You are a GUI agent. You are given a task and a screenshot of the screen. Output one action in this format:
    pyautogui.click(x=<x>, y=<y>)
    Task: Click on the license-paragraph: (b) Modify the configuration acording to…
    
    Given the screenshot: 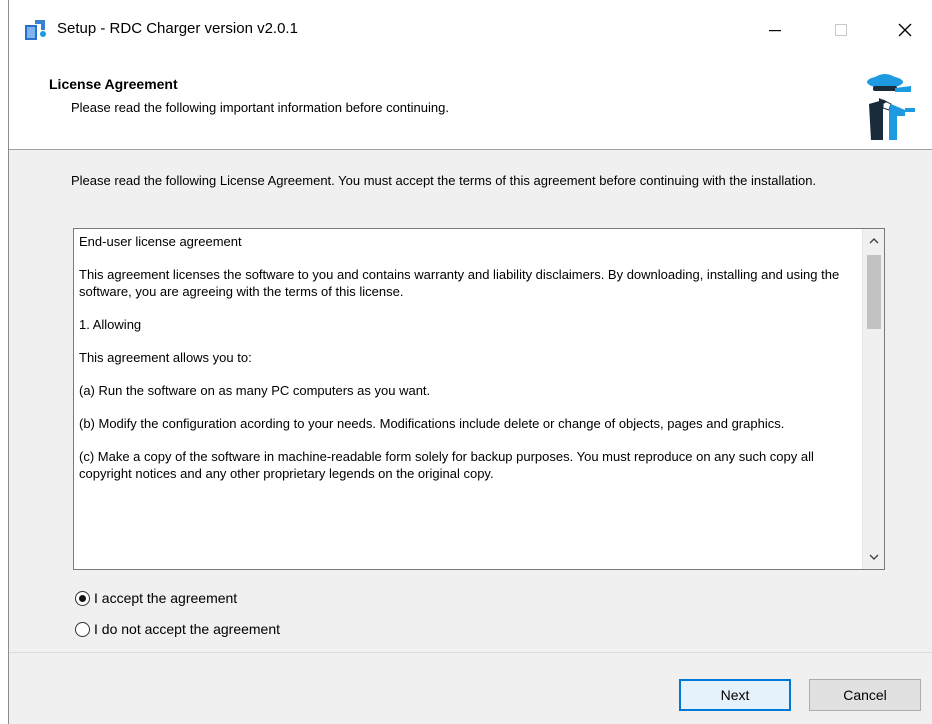 What is the action you would take?
    pyautogui.click(x=432, y=423)
    